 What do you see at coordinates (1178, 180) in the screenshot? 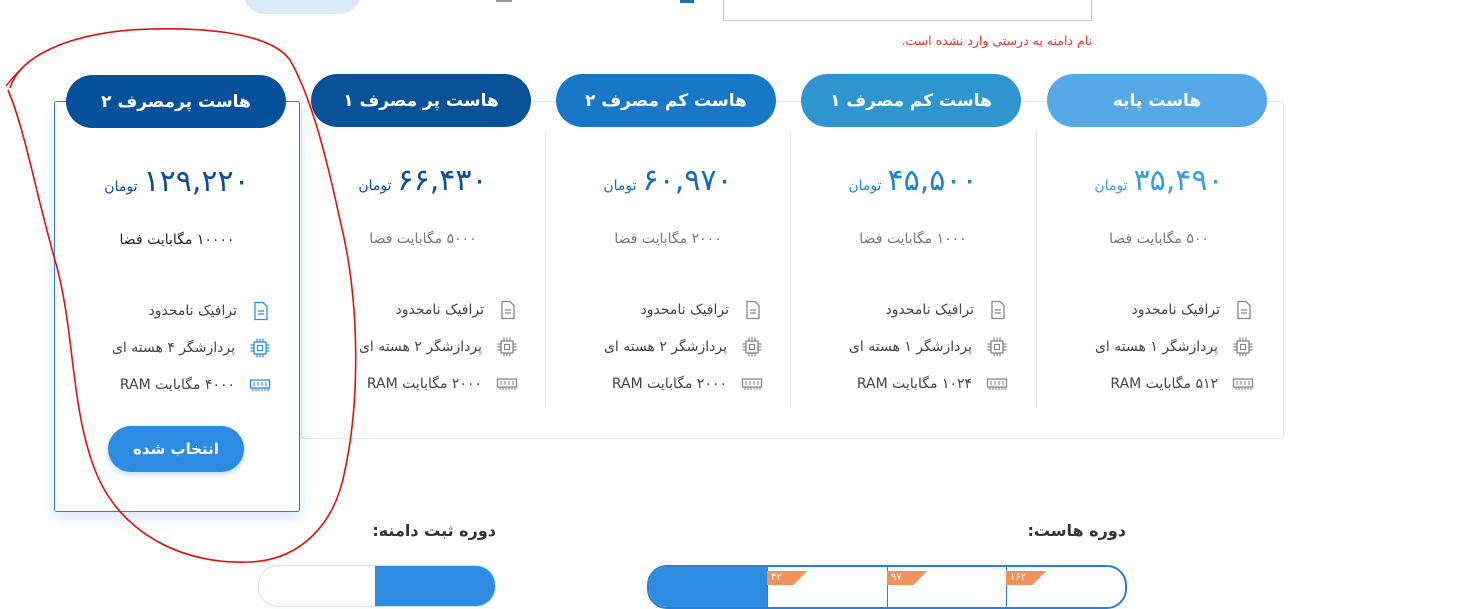
I see `price-value: ۳۵,۴۹۰` at bounding box center [1178, 180].